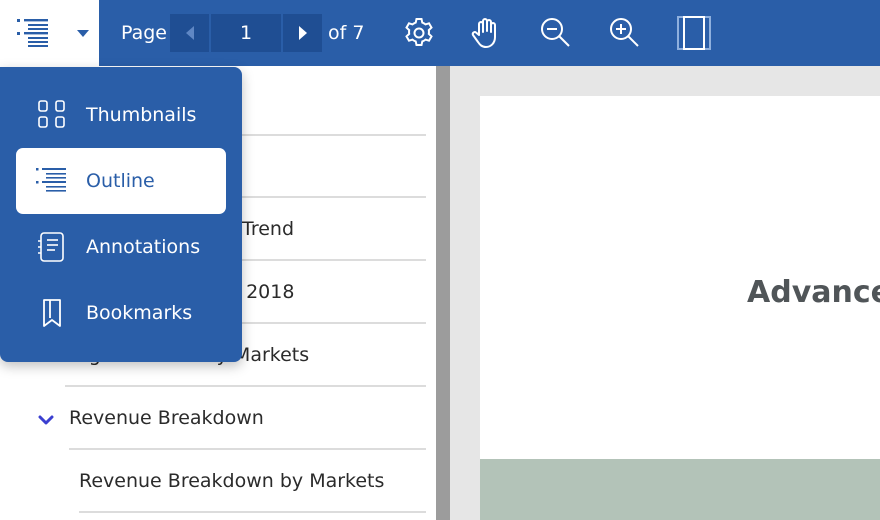  What do you see at coordinates (166, 418) in the screenshot?
I see `outline-item-label: Revenue Breakdown` at bounding box center [166, 418].